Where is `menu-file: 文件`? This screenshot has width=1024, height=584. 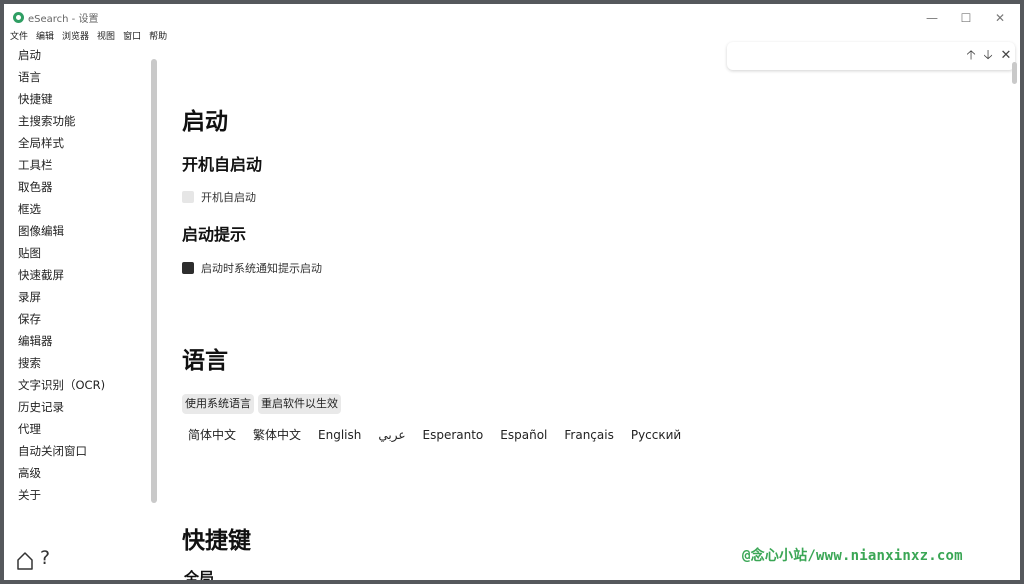
menu-file: 文件 is located at coordinates (19, 39).